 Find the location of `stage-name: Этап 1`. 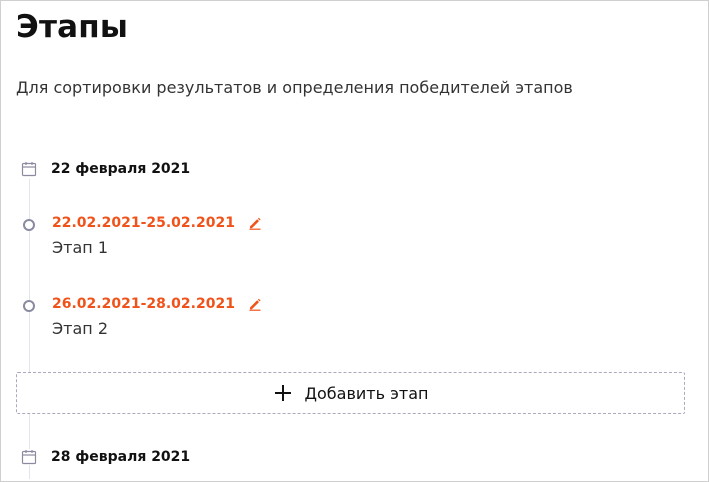

stage-name: Этап 1 is located at coordinates (80, 247).